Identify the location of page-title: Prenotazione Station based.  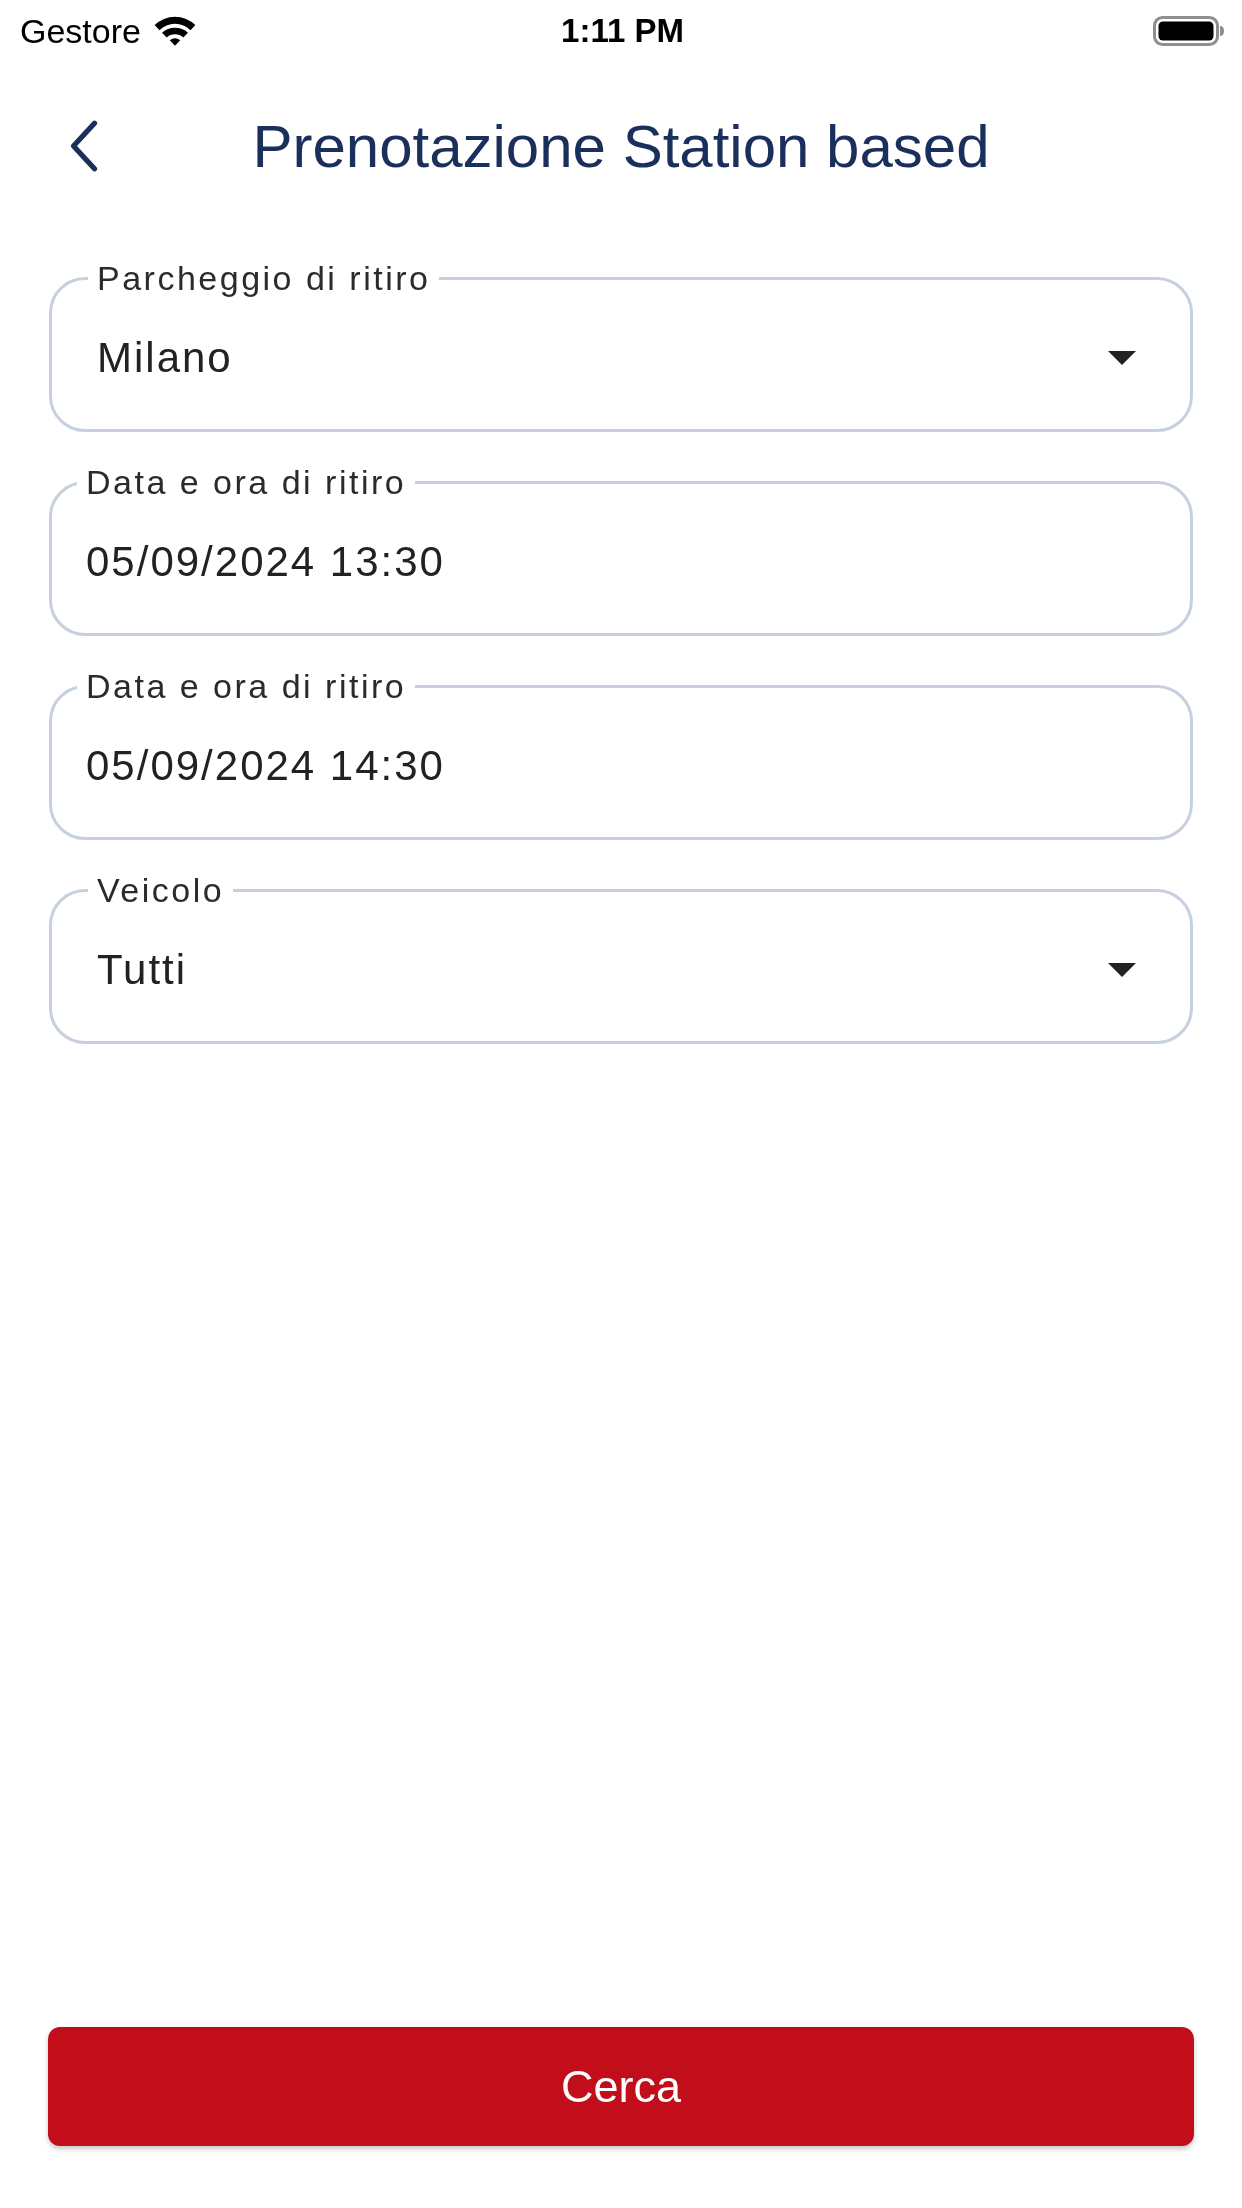
(621, 146).